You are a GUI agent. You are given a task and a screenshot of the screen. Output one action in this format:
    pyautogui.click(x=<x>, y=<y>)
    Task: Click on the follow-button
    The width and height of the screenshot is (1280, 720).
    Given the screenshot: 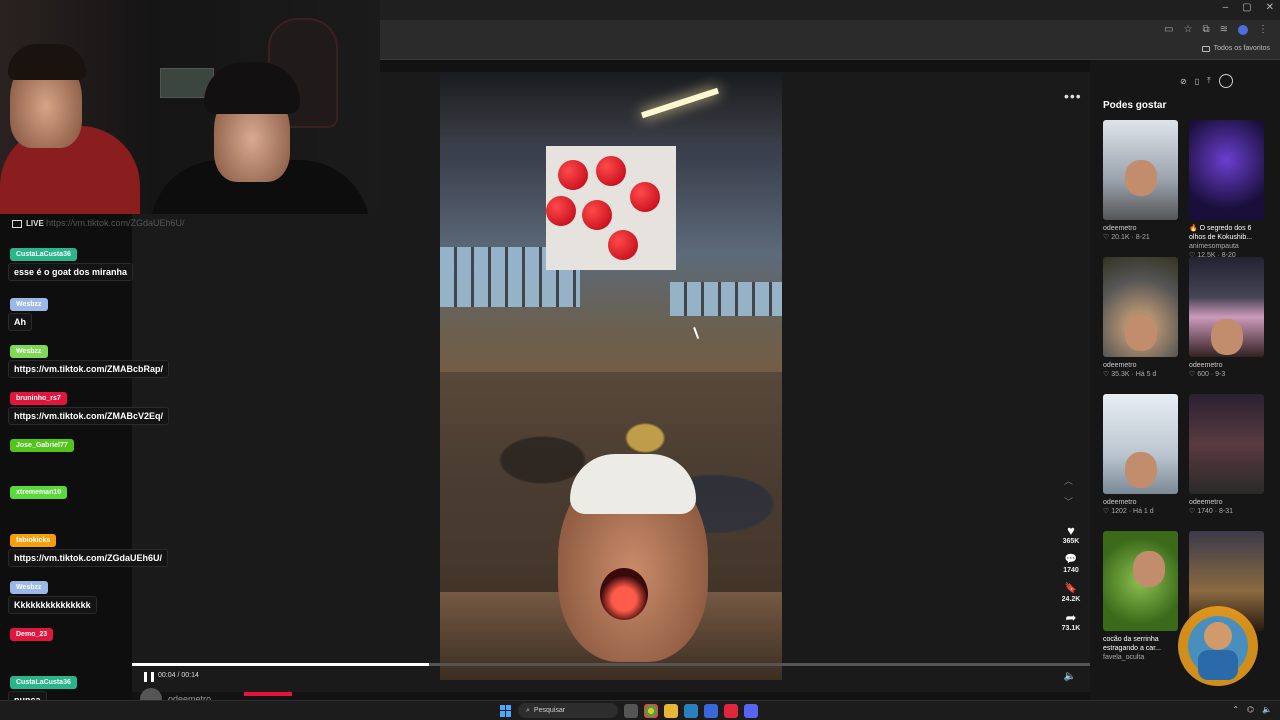 What is the action you would take?
    pyautogui.click(x=268, y=694)
    